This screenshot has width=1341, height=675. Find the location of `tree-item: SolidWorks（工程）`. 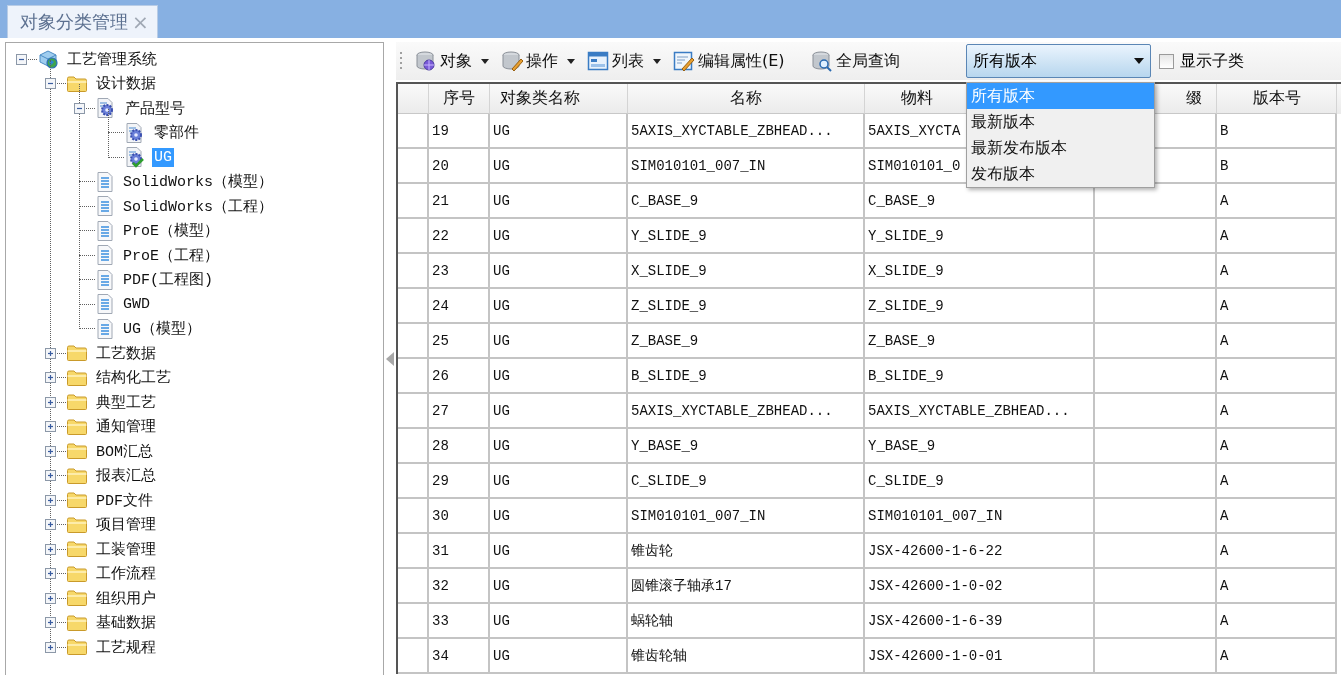

tree-item: SolidWorks（工程） is located at coordinates (198, 206).